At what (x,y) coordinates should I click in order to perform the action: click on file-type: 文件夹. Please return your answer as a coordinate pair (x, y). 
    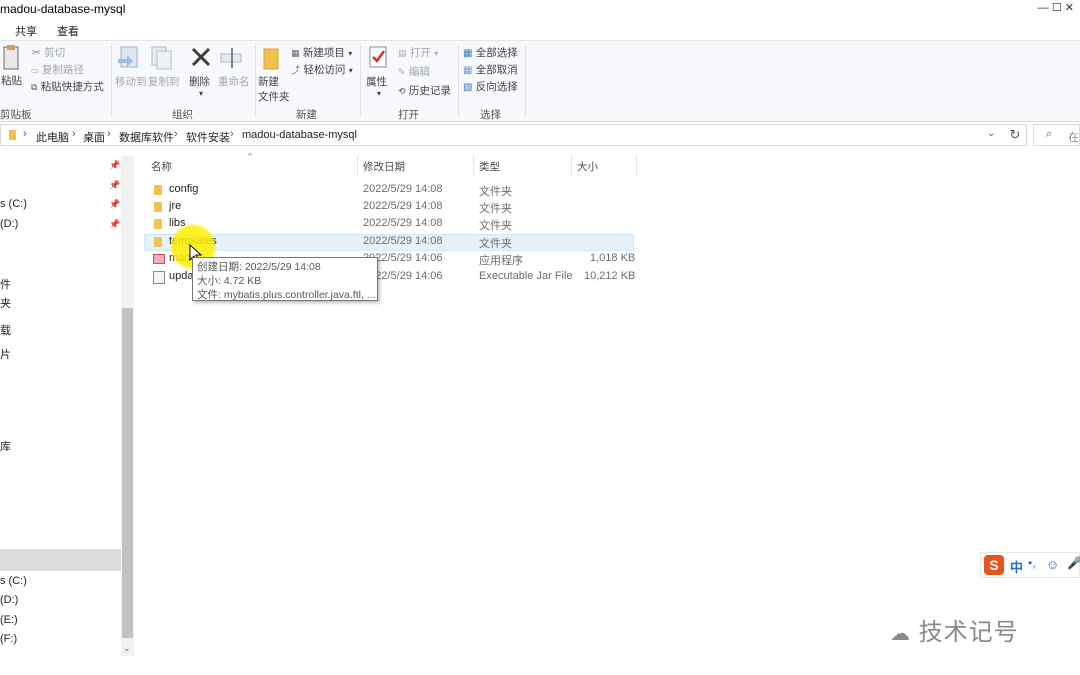
    Looking at the image, I should click on (495, 226).